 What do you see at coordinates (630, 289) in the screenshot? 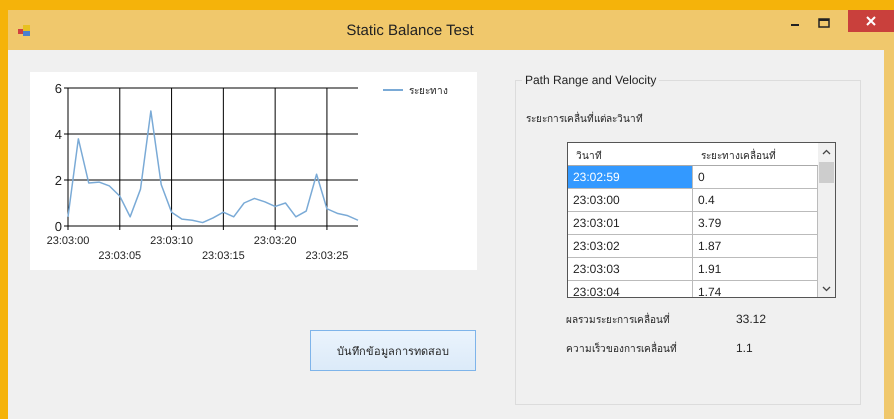
I see `table-cell: 23:03:04` at bounding box center [630, 289].